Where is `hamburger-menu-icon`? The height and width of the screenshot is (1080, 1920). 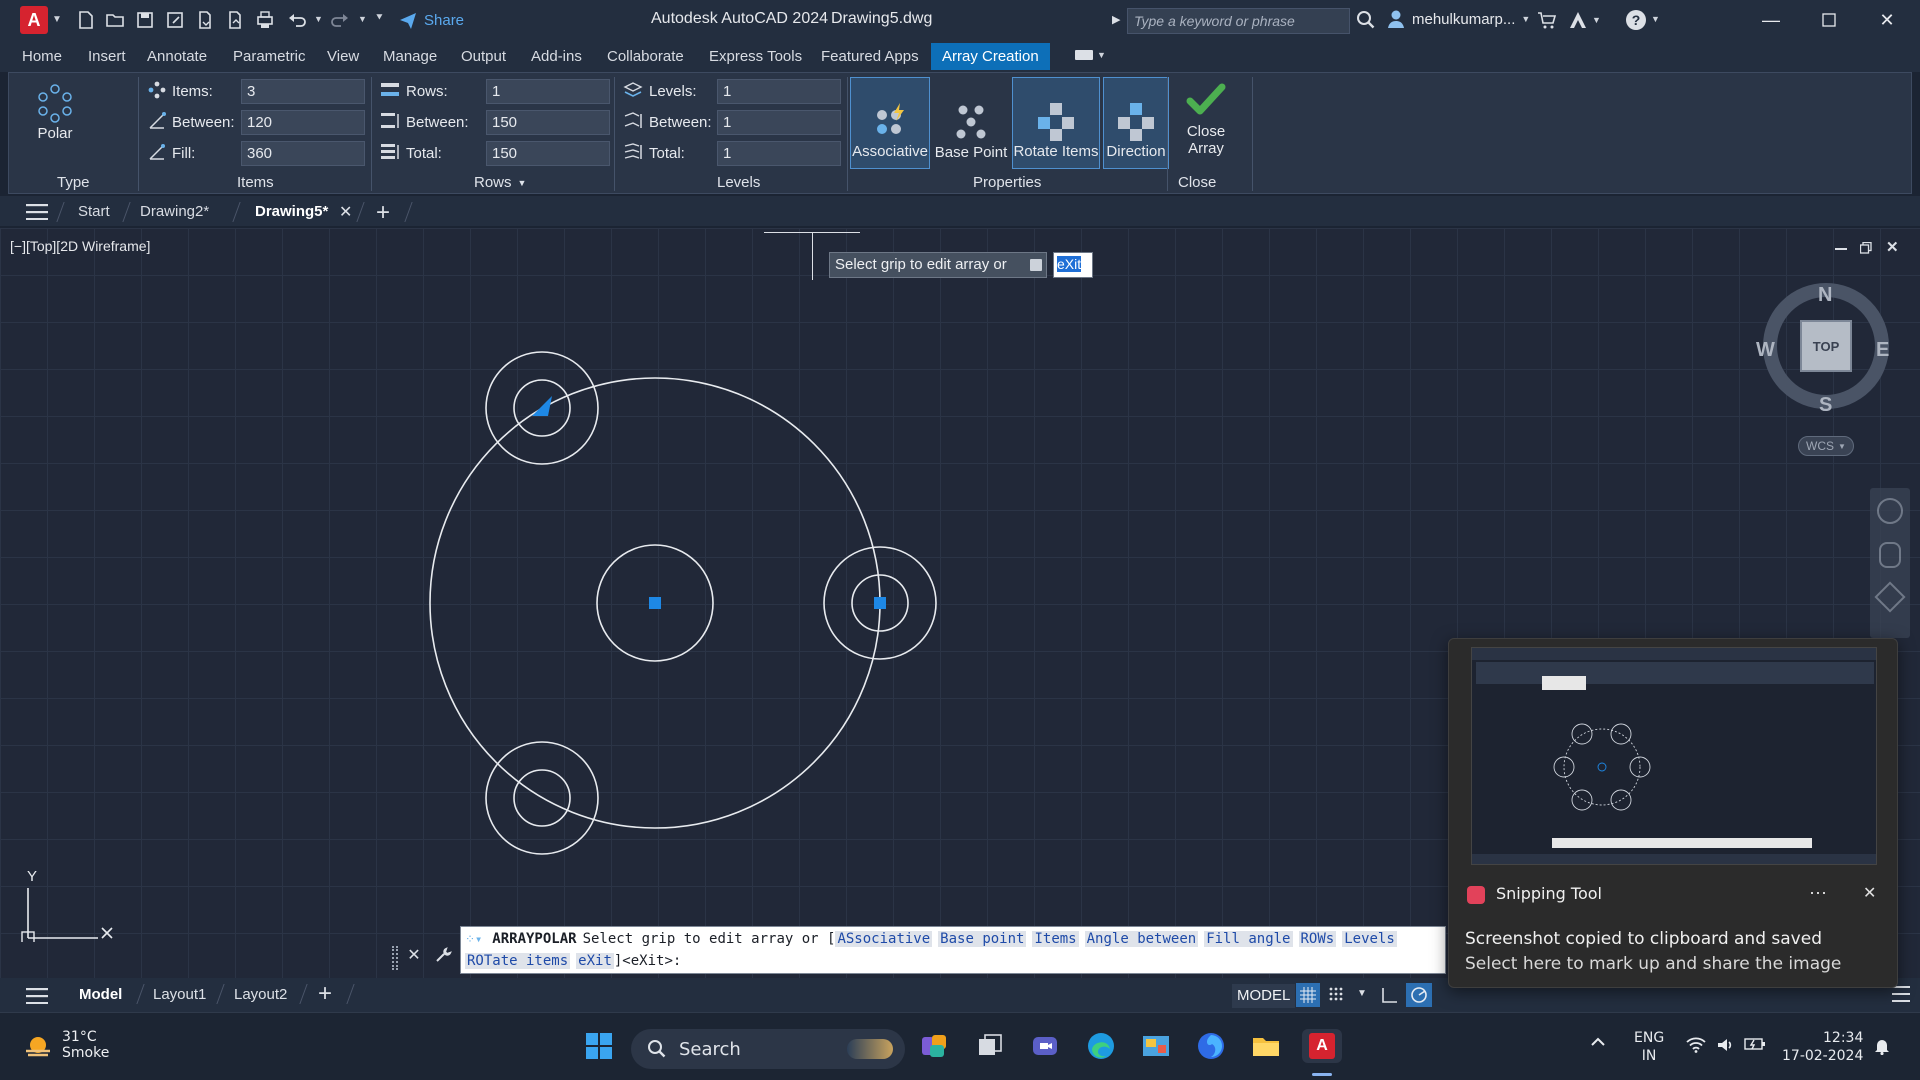
hamburger-menu-icon is located at coordinates (37, 212).